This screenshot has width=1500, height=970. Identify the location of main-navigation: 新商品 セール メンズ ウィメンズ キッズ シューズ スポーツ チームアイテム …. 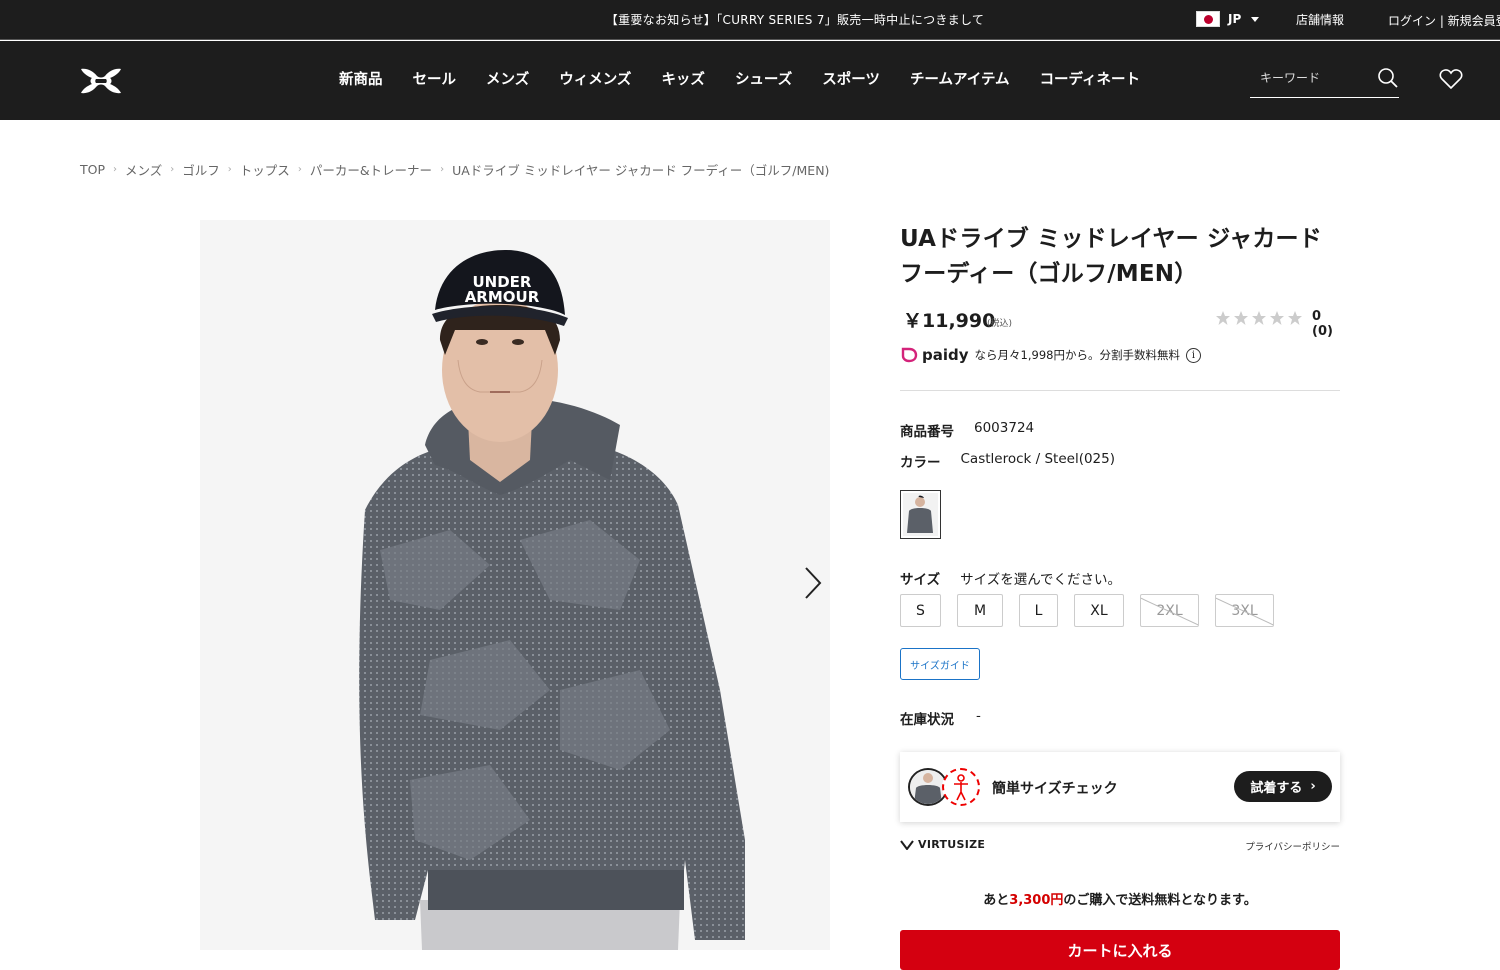
(739, 78).